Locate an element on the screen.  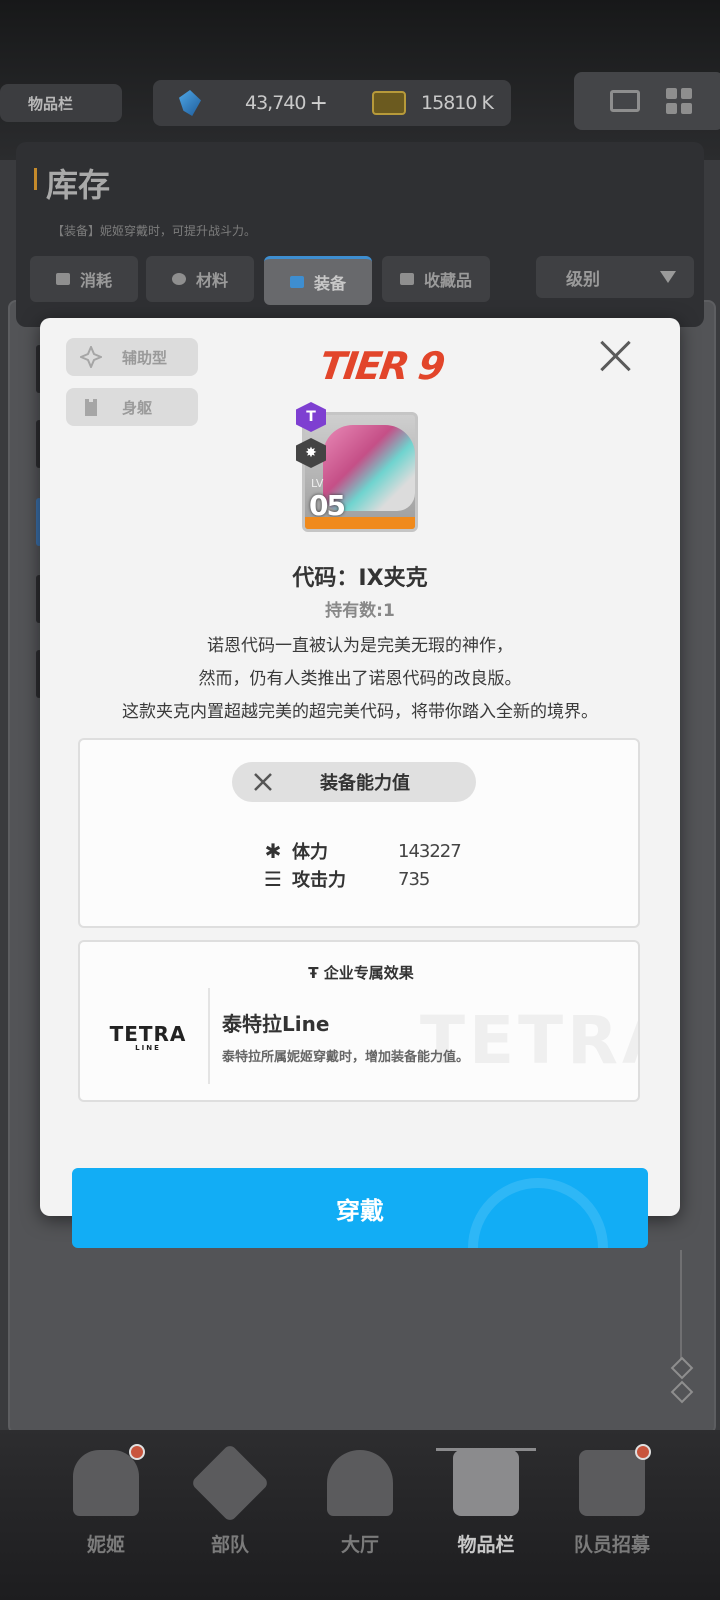
equipment-stats-card: 装备能力值 ✱ 体力 143227 ☰ 攻击力 735 is located at coordinates (359, 833).